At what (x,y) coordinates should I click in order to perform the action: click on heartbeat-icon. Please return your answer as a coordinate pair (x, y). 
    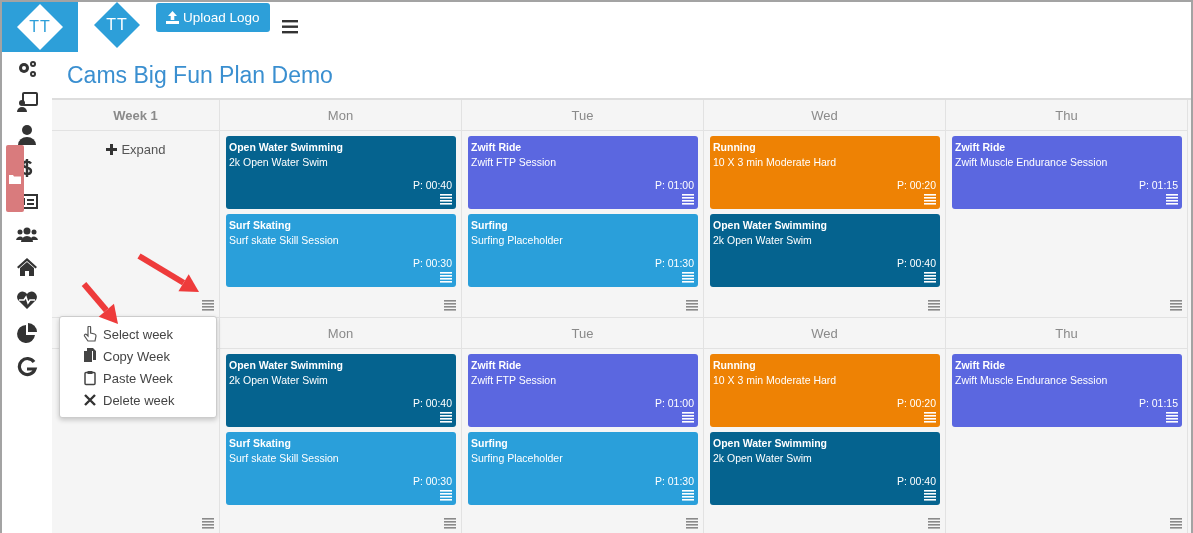
    Looking at the image, I should click on (27, 300).